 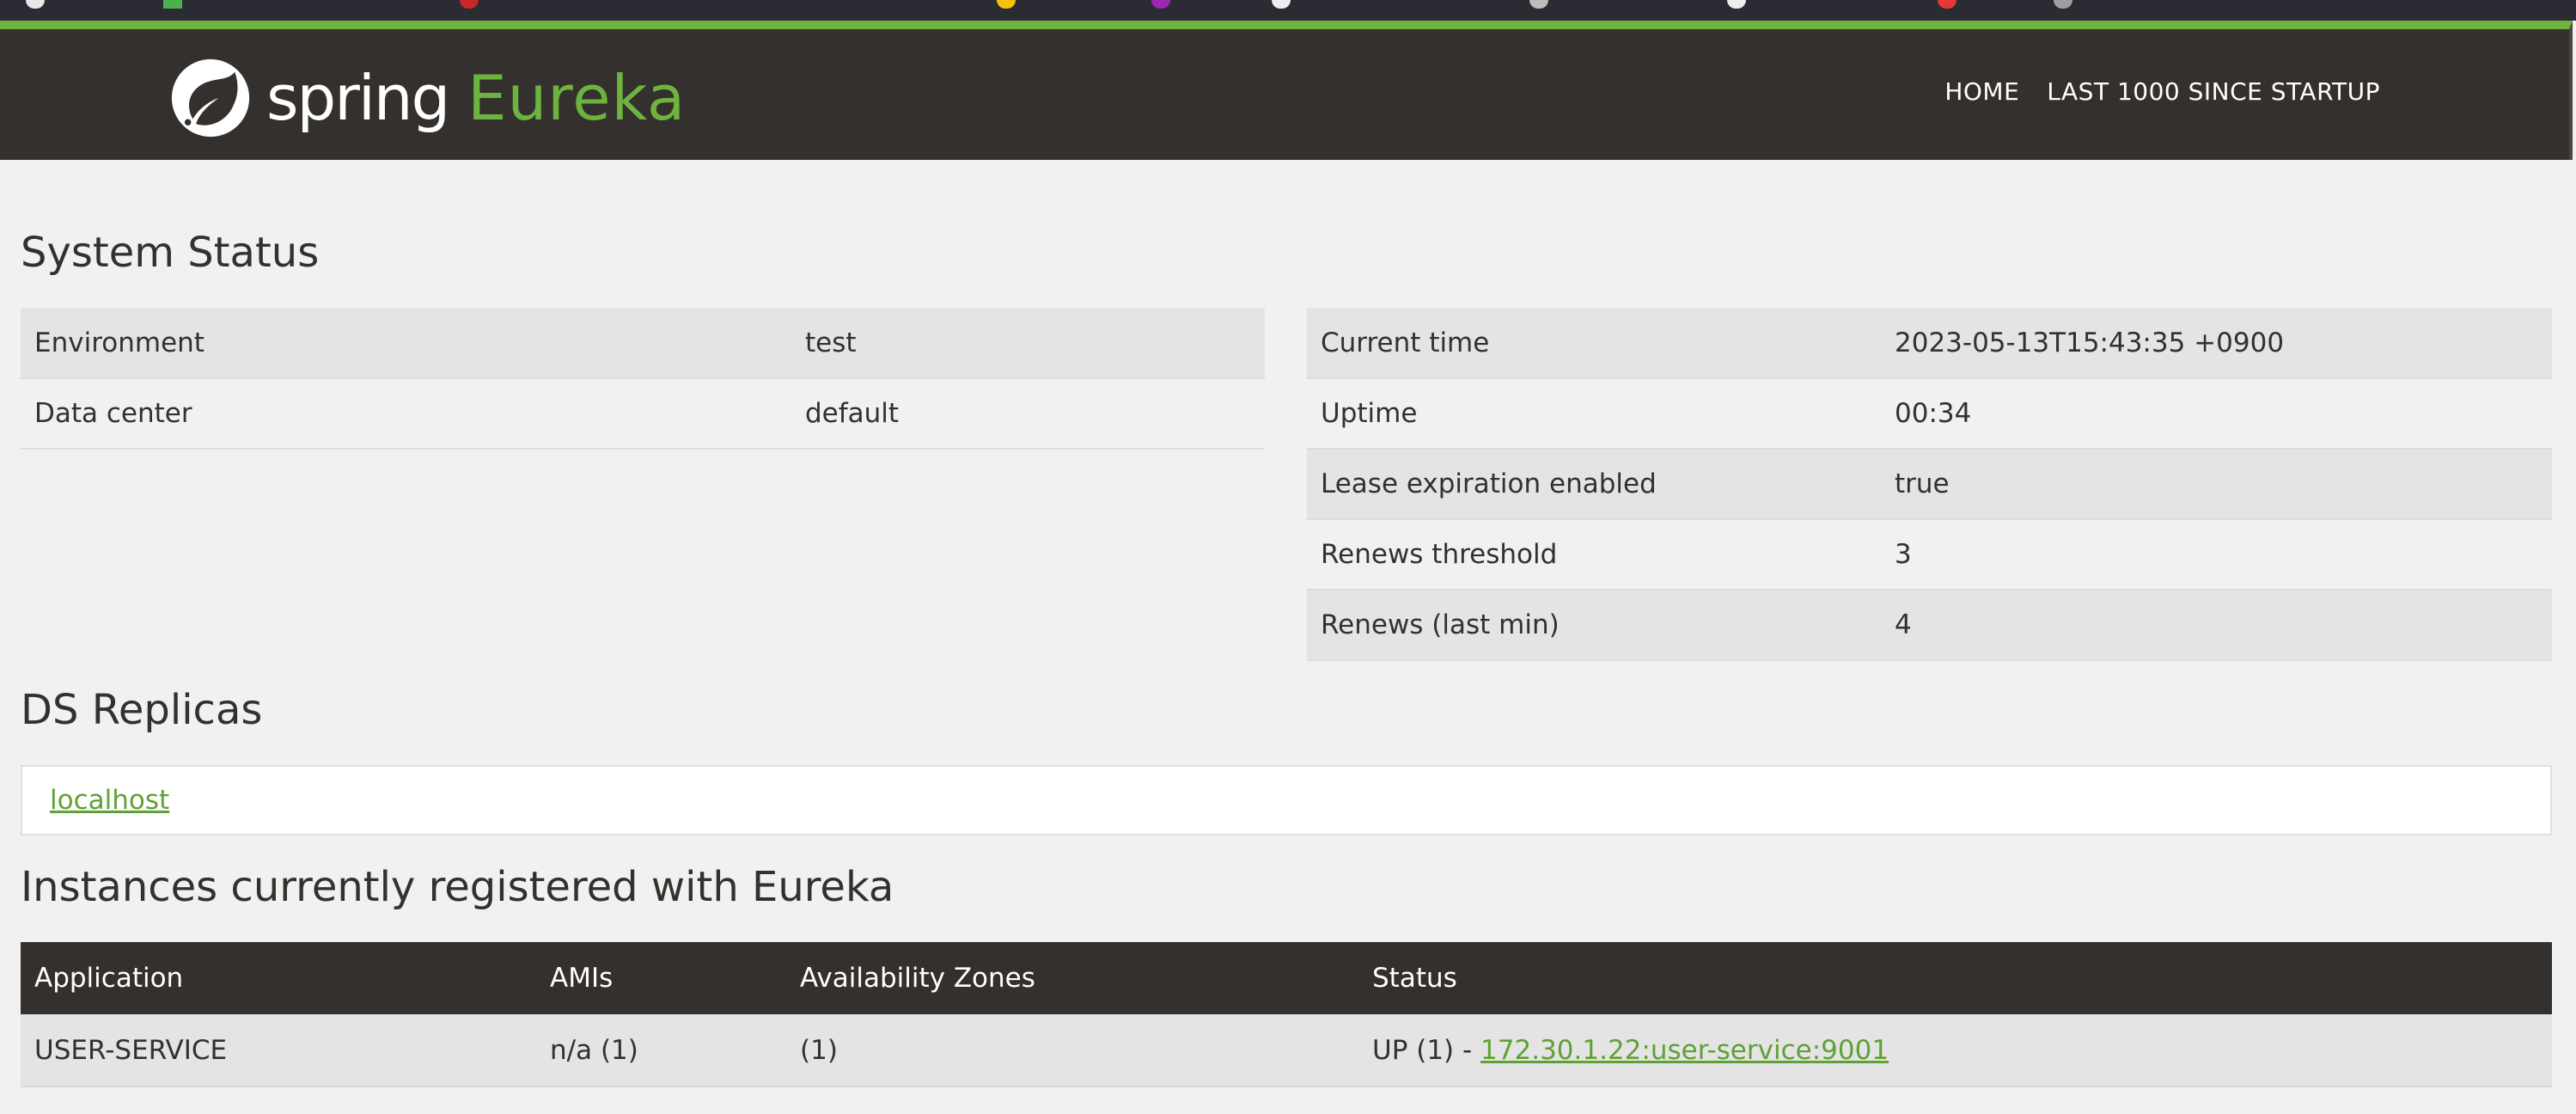 What do you see at coordinates (1072, 978) in the screenshot?
I see `column-header-availability-zones: Availability Zones` at bounding box center [1072, 978].